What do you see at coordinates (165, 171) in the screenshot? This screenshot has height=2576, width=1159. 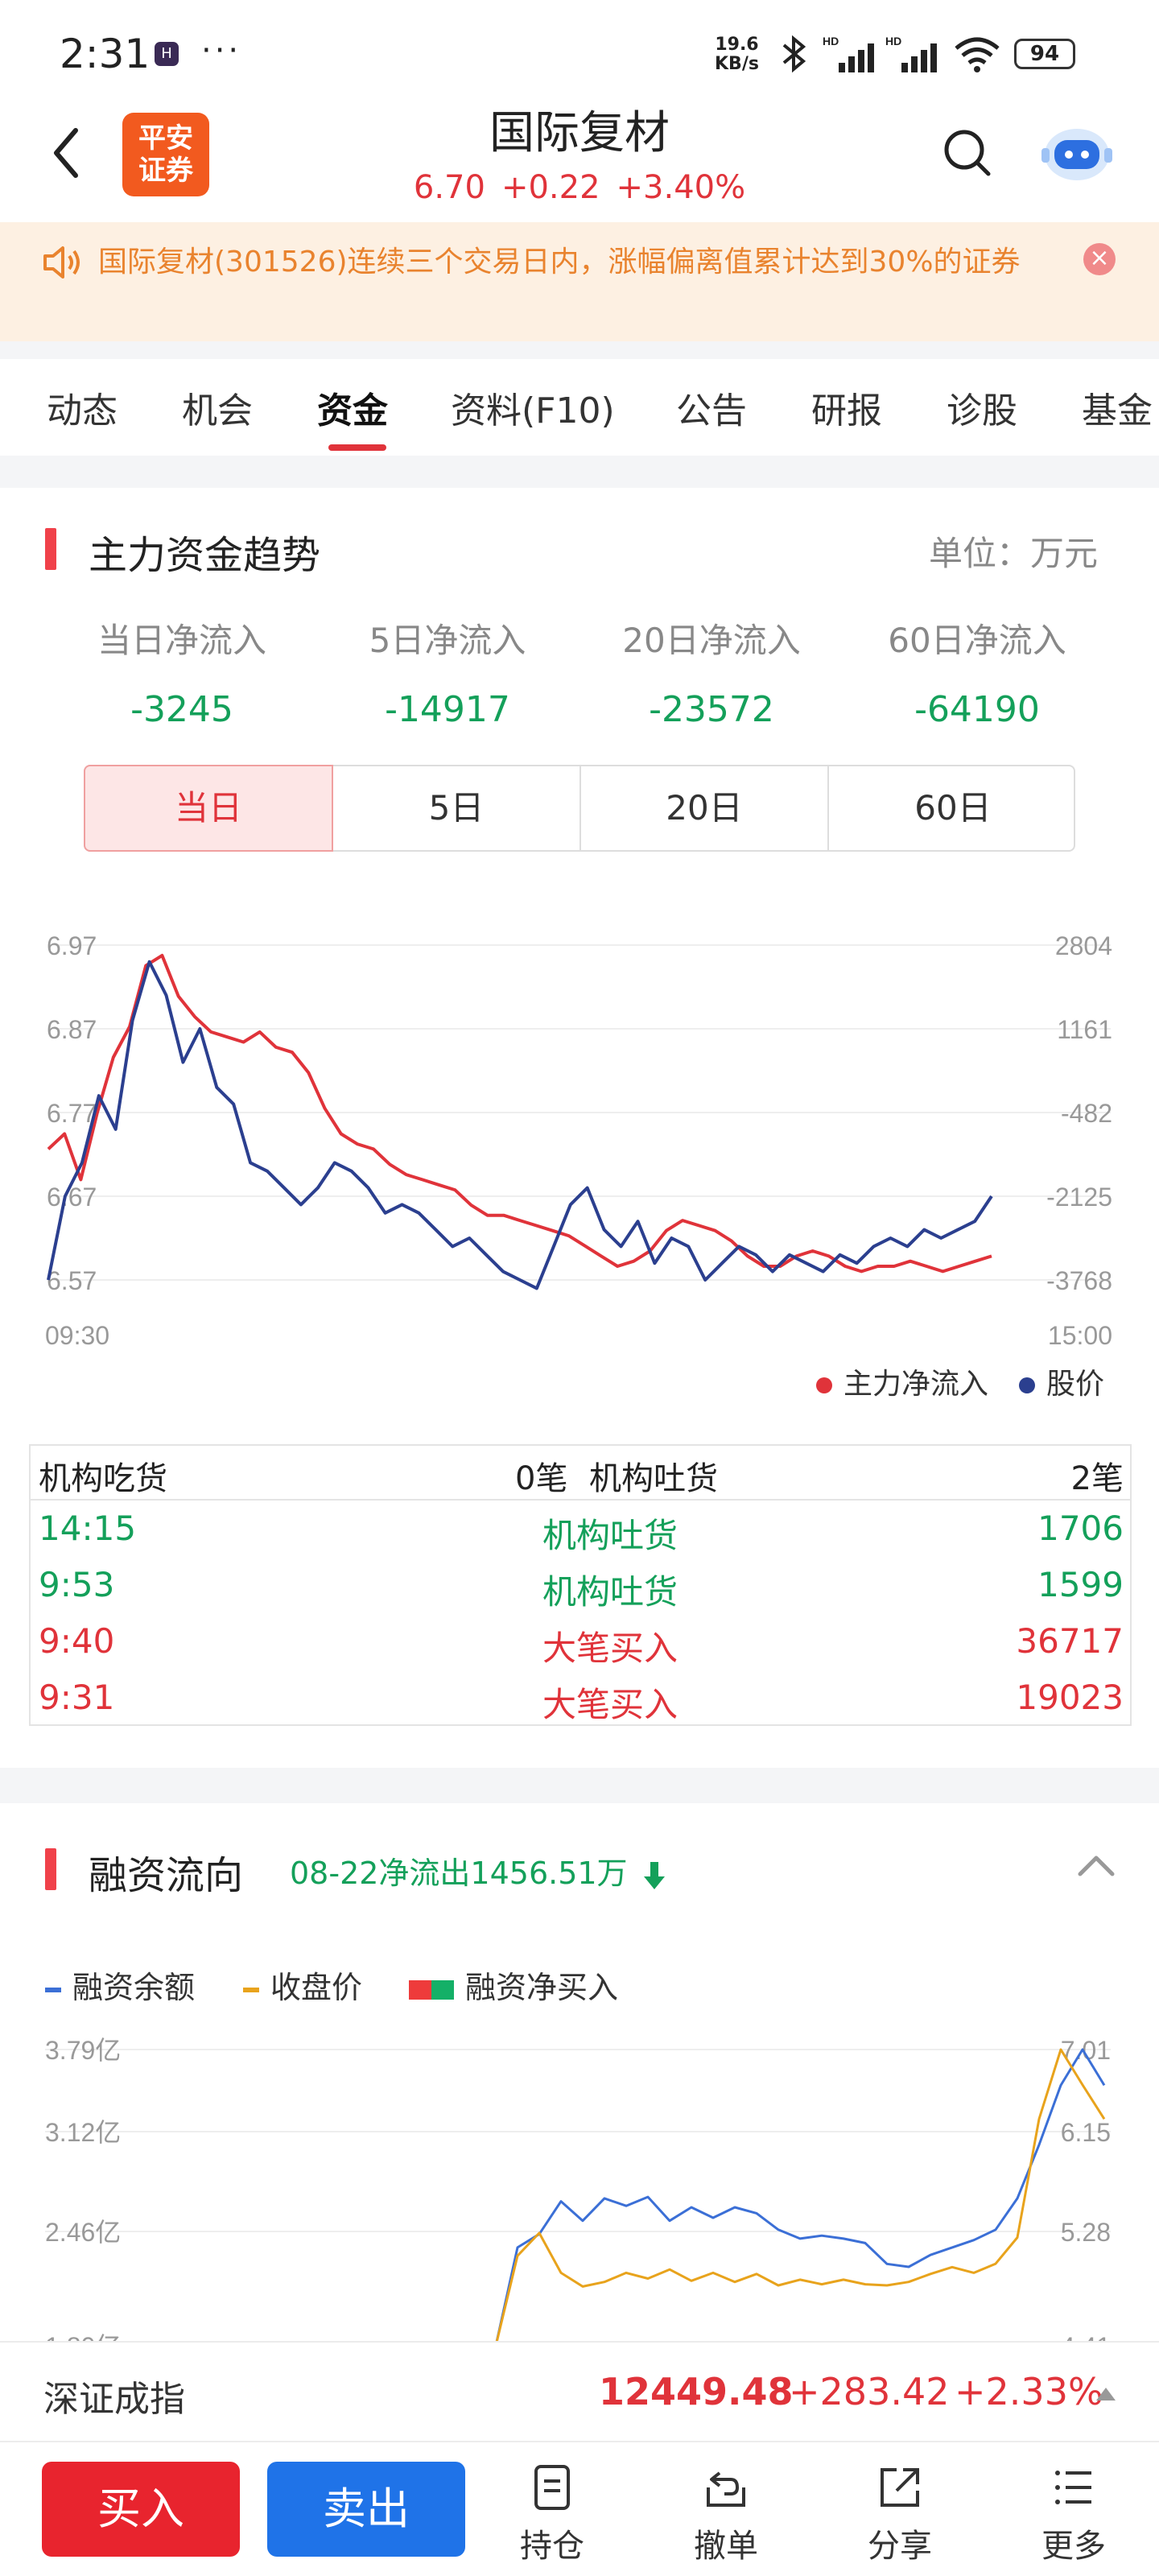 I see `broker-logo-line2: 证券` at bounding box center [165, 171].